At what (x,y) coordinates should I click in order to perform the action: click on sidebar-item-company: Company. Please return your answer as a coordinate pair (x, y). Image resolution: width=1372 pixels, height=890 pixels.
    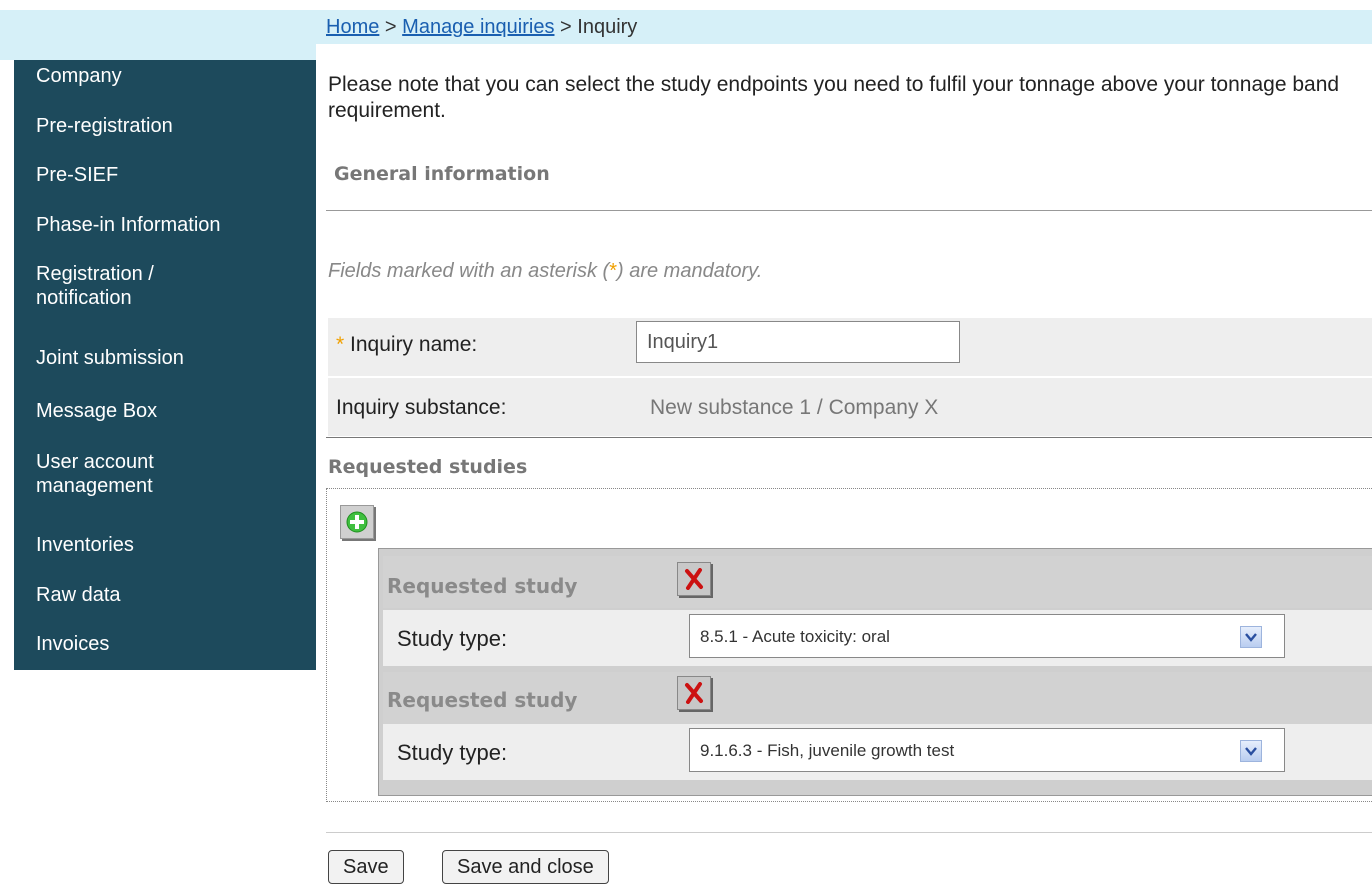
    Looking at the image, I should click on (165, 76).